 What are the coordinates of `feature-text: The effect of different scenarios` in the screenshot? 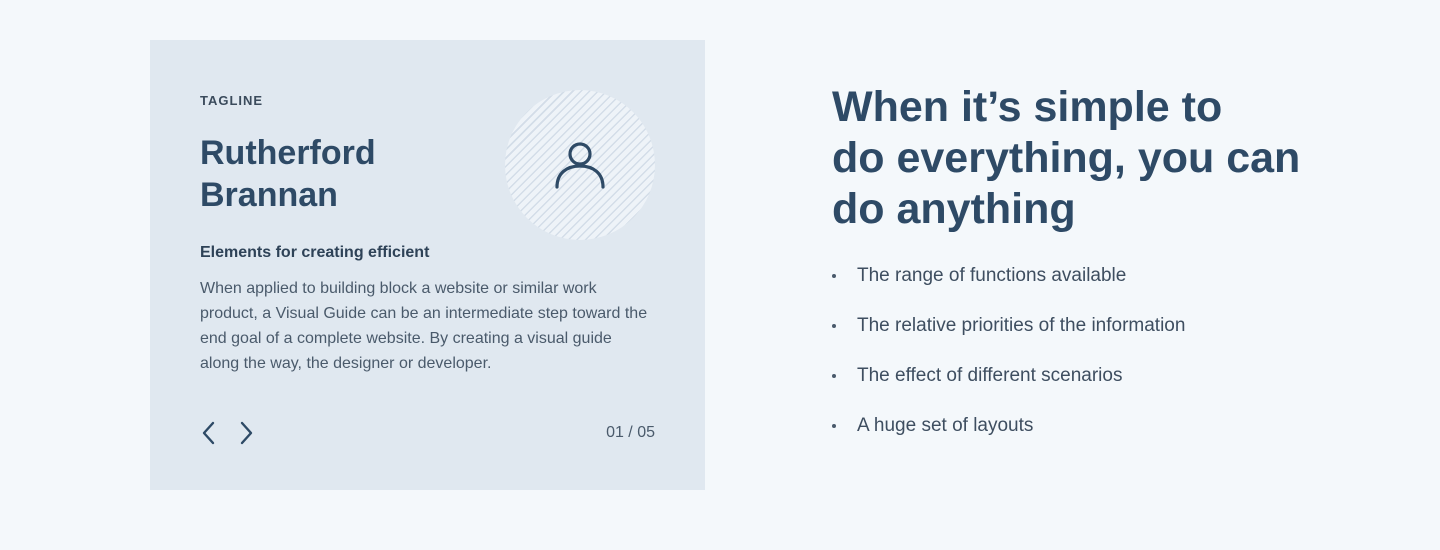 It's located at (990, 375).